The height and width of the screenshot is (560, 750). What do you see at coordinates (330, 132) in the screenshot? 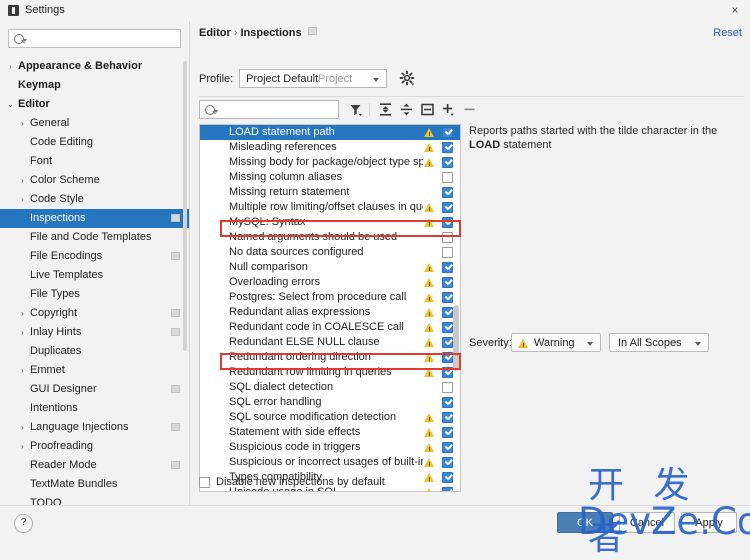
I see `inspection-row: LOAD statement path` at bounding box center [330, 132].